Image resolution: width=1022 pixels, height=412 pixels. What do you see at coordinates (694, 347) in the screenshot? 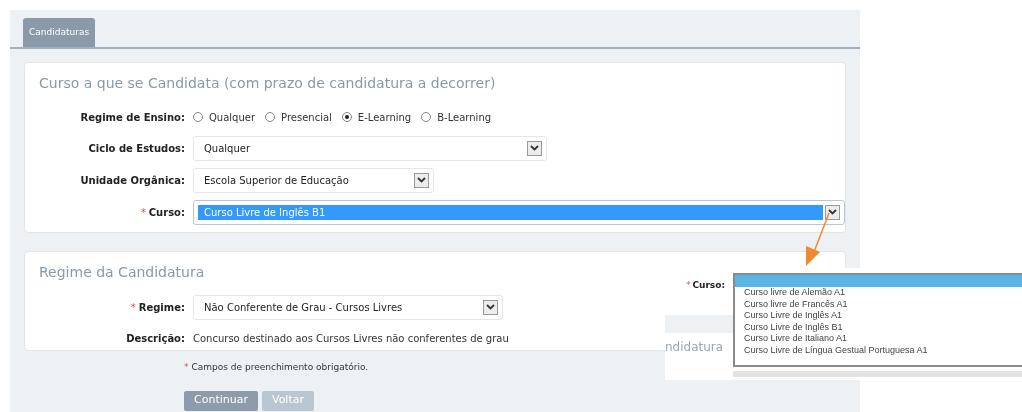
I see `section-title-fragment: ndidatura` at bounding box center [694, 347].